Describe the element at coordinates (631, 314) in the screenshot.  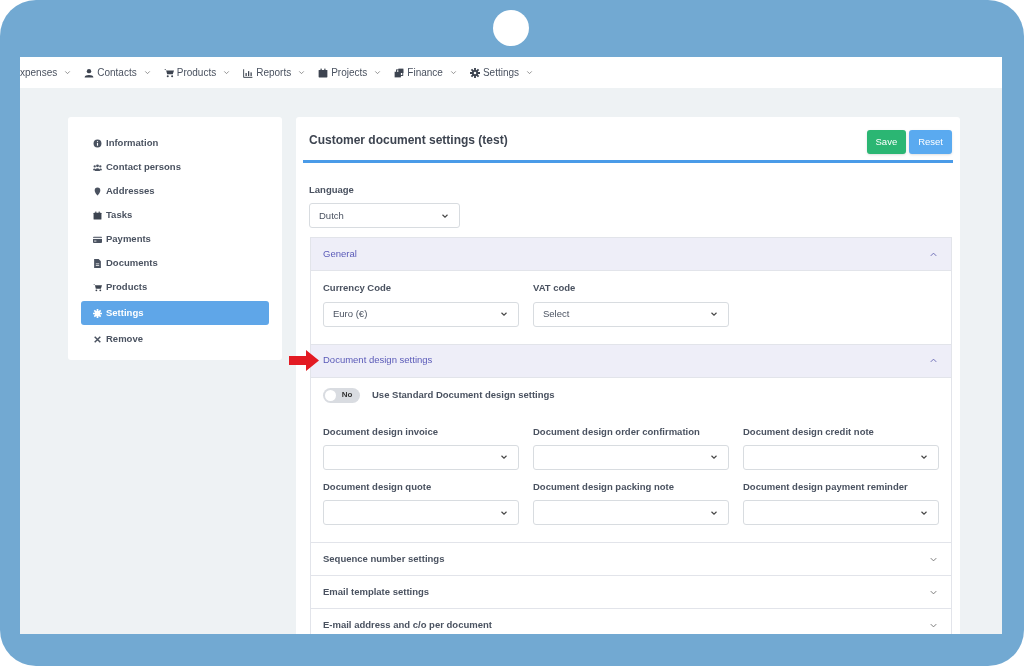
I see `dropdown-select: Select` at that location.